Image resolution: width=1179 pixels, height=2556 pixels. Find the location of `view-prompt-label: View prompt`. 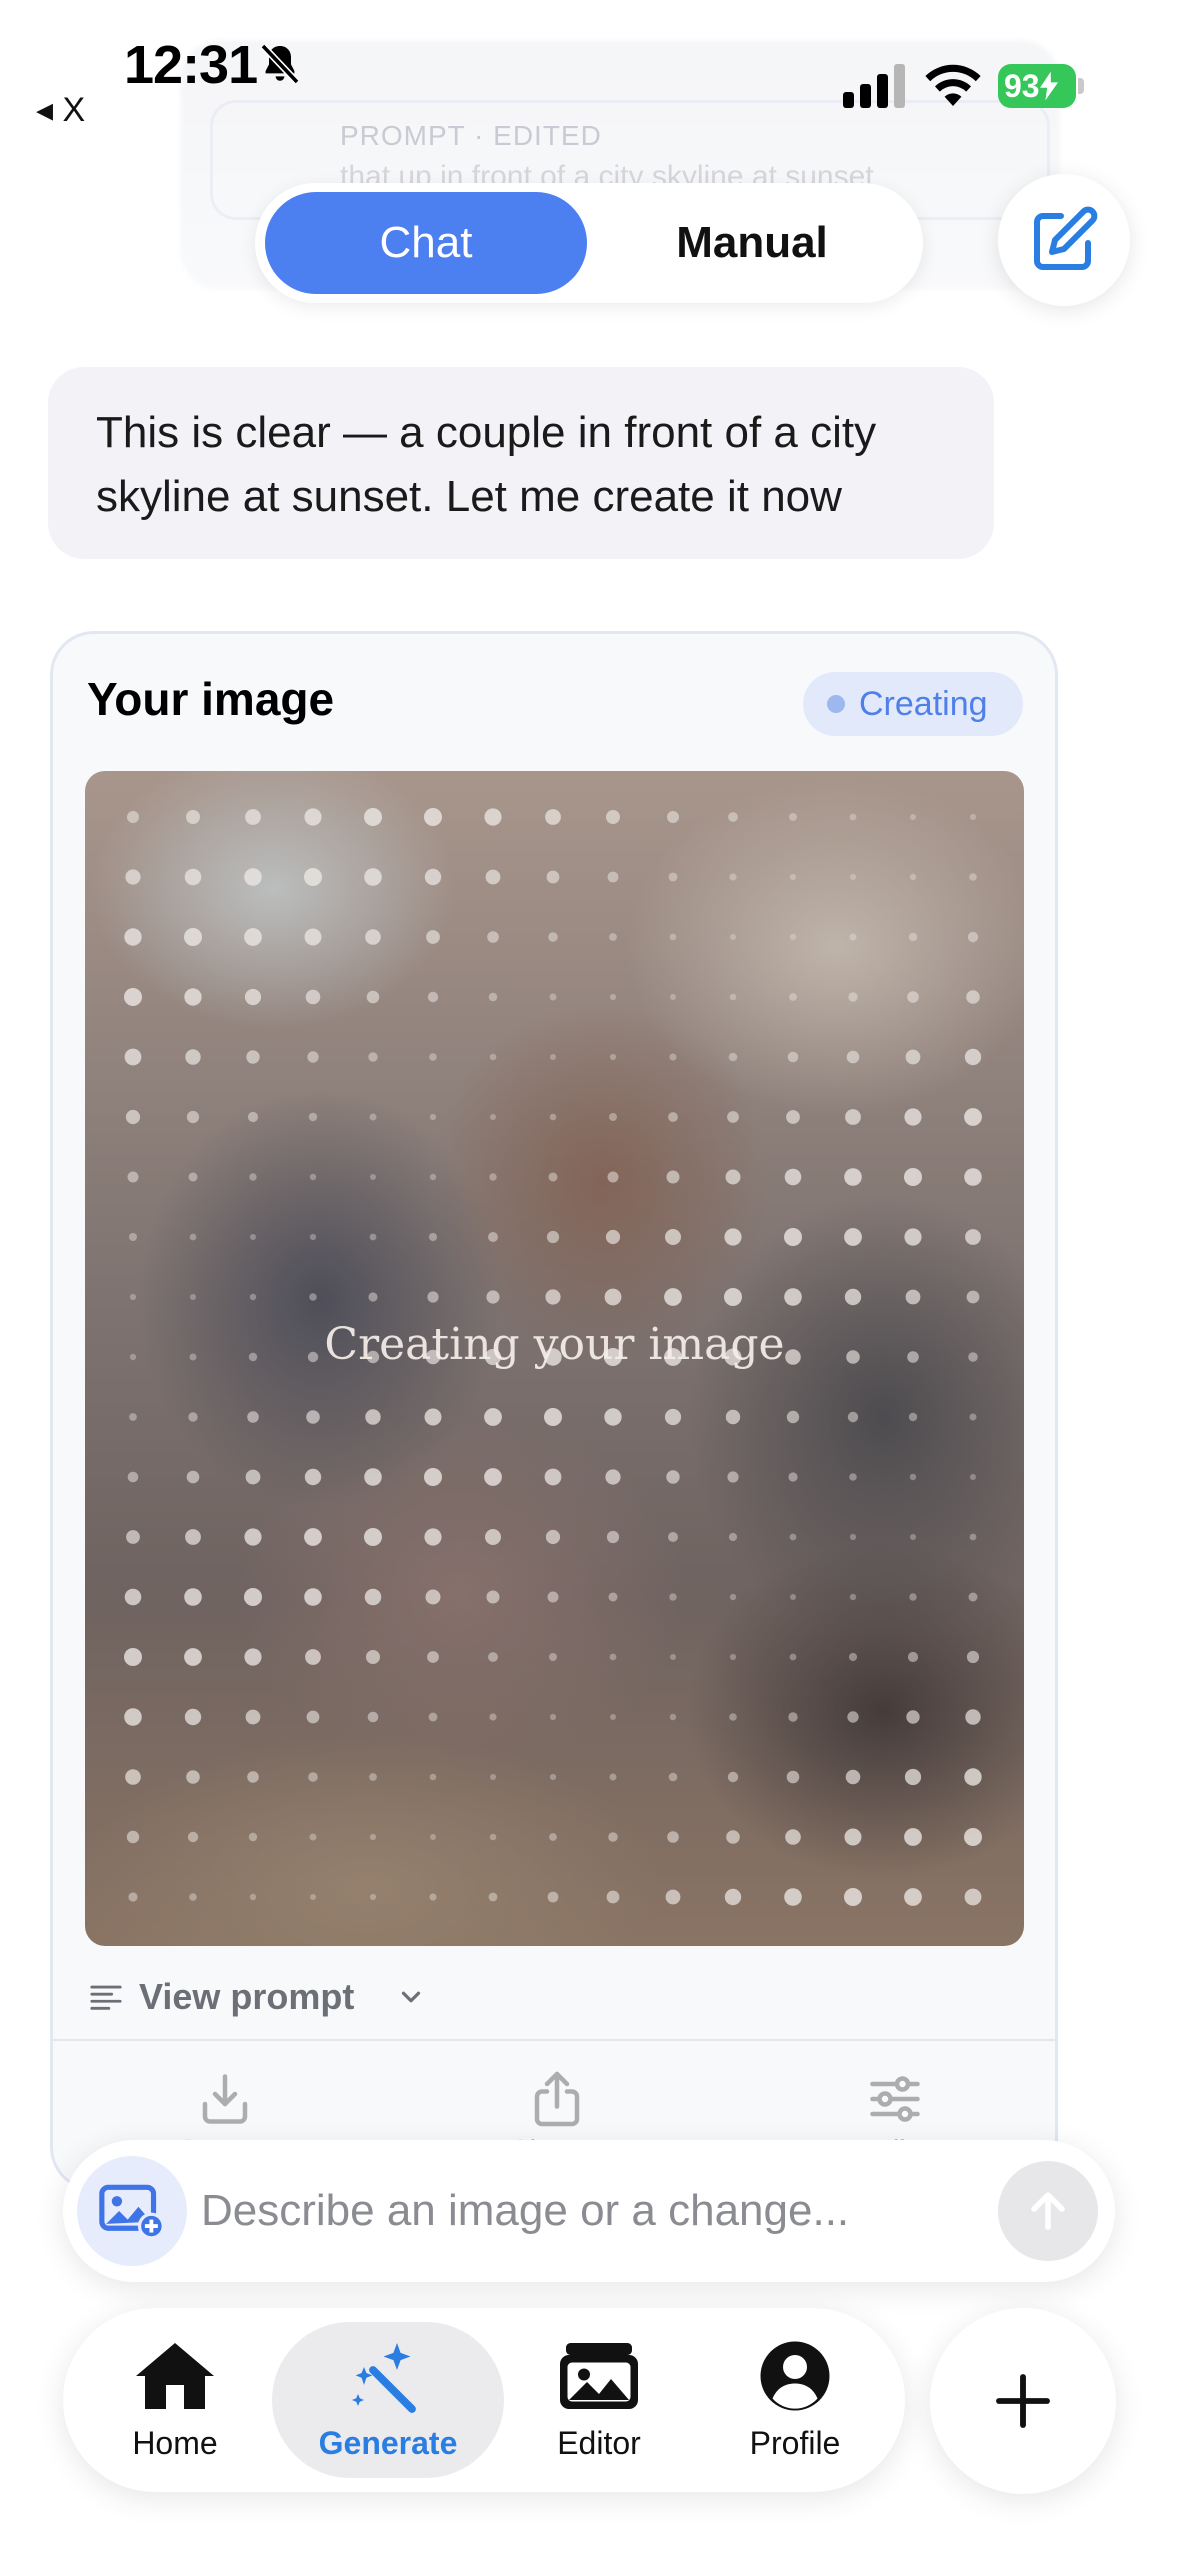

view-prompt-label: View prompt is located at coordinates (247, 1996).